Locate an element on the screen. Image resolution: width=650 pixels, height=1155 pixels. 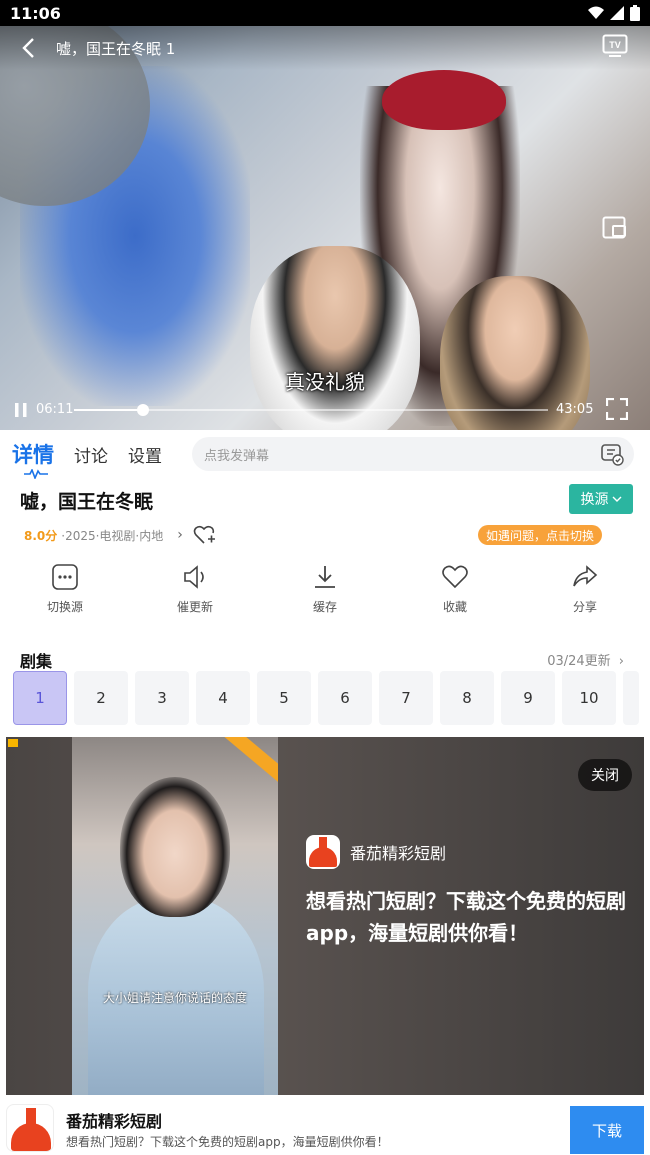
action-share: 分享 is located at coordinates (585, 592).